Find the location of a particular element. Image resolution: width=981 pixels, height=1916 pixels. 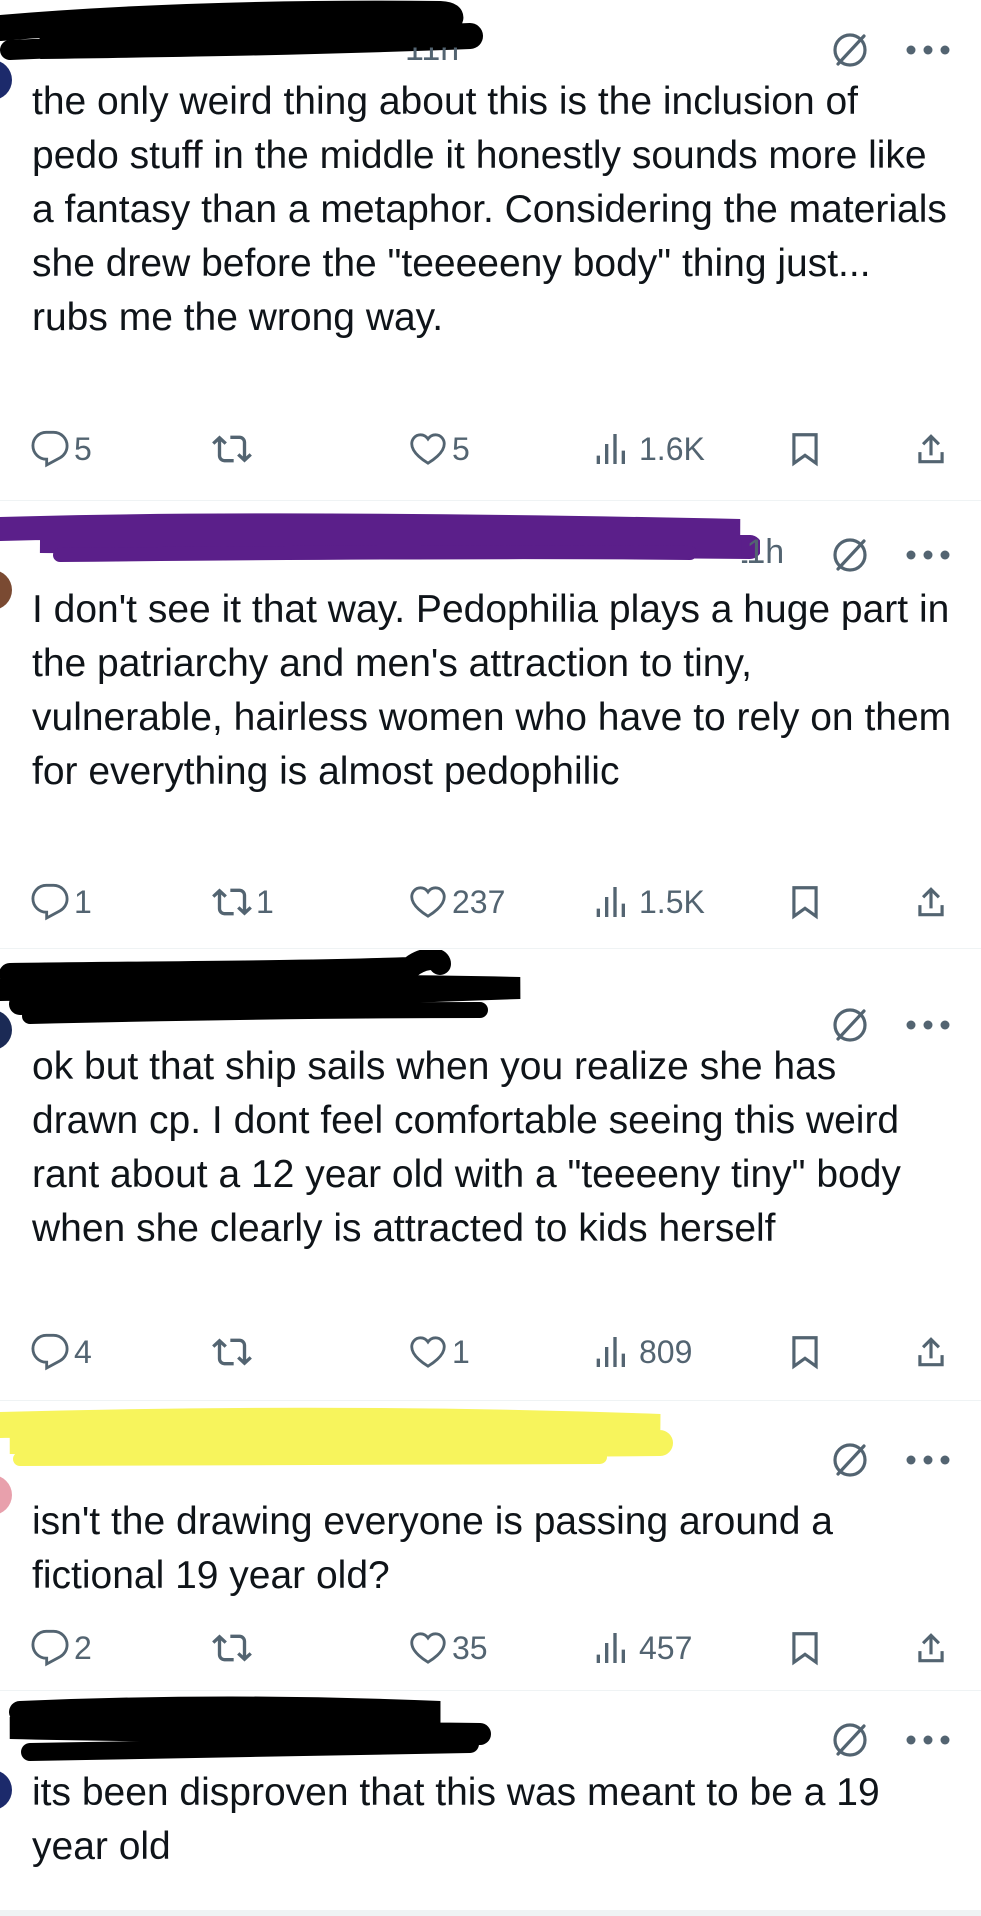

reply-count: 5 is located at coordinates (83, 448).